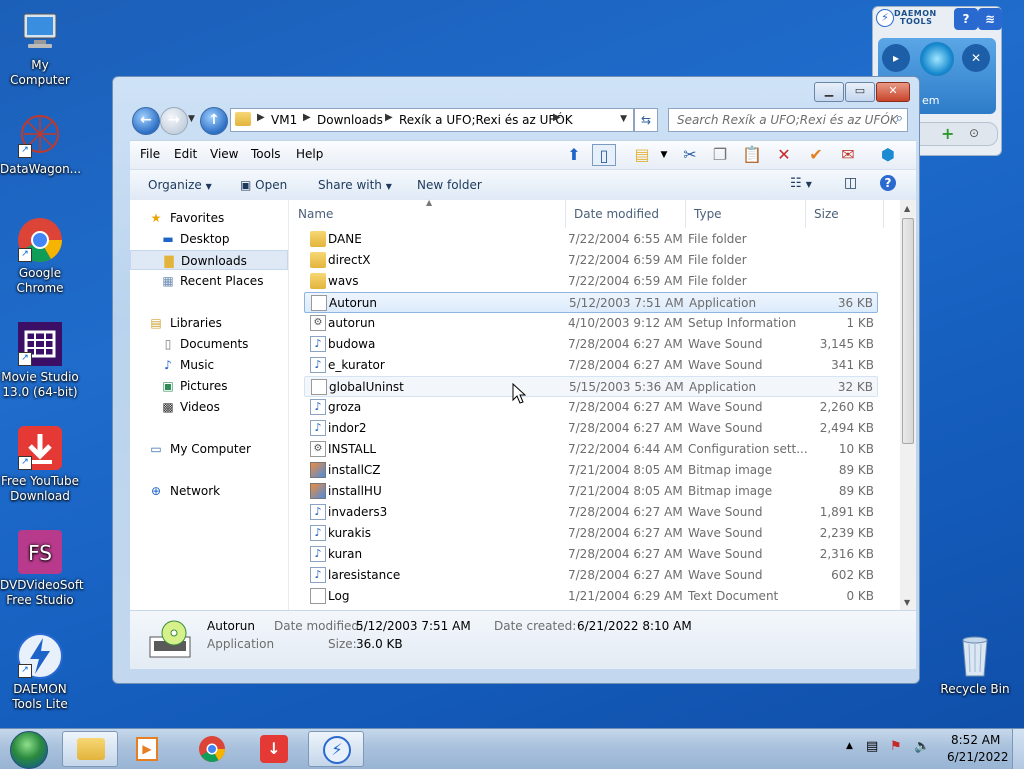 Image resolution: width=1024 pixels, height=769 pixels. Describe the element at coordinates (690, 155) in the screenshot. I see `cut-icon: ✂` at that location.